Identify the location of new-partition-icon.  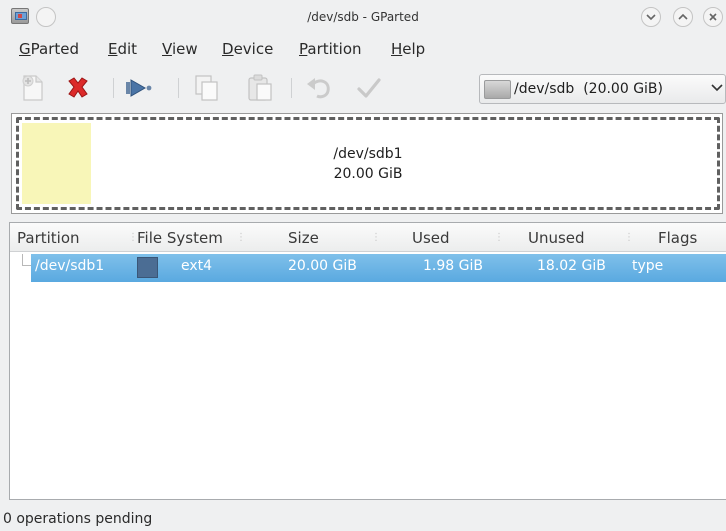
(32, 88).